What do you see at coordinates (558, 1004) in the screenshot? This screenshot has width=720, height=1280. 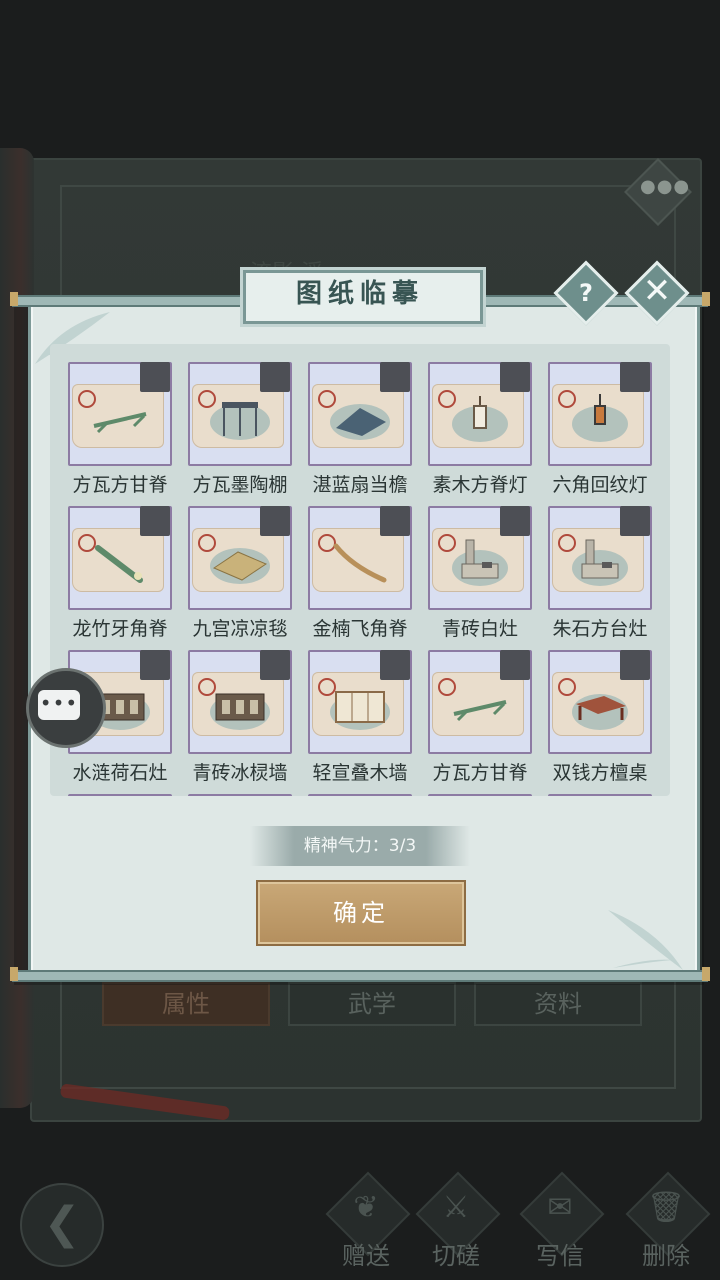 I see `tab-profile: 资料` at bounding box center [558, 1004].